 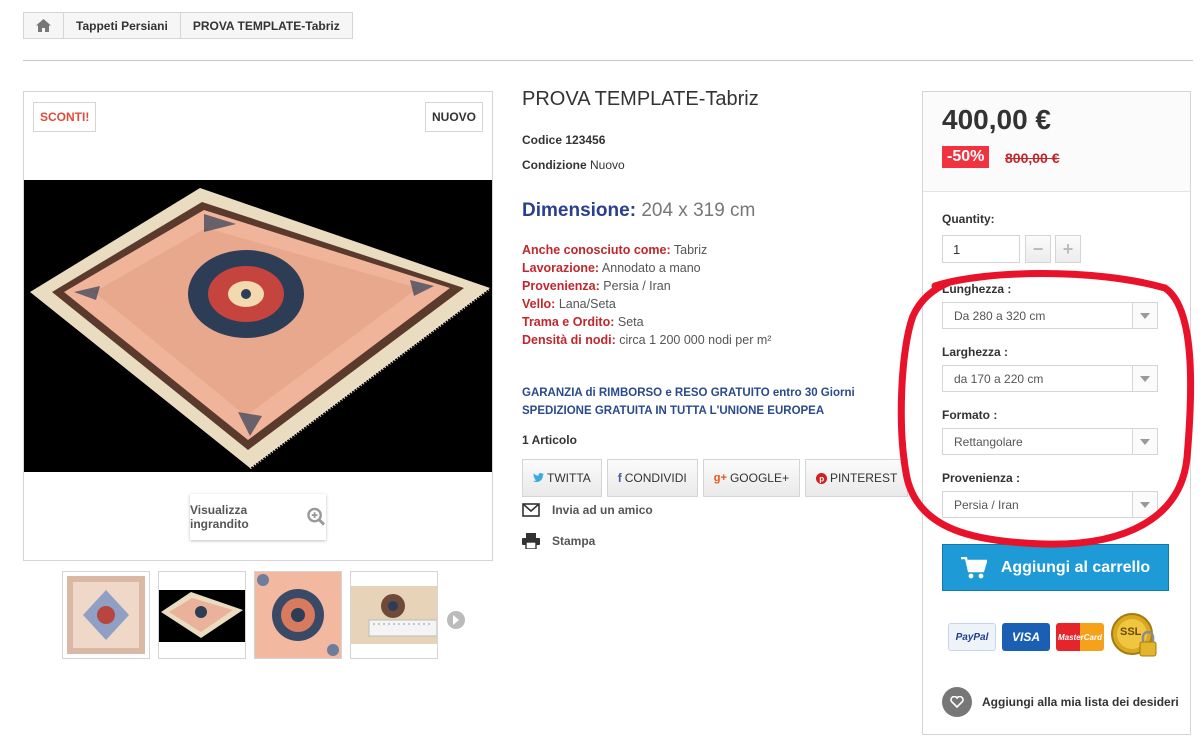 I want to click on dimension: Dimensione: 204 x 319 cm, so click(x=638, y=211).